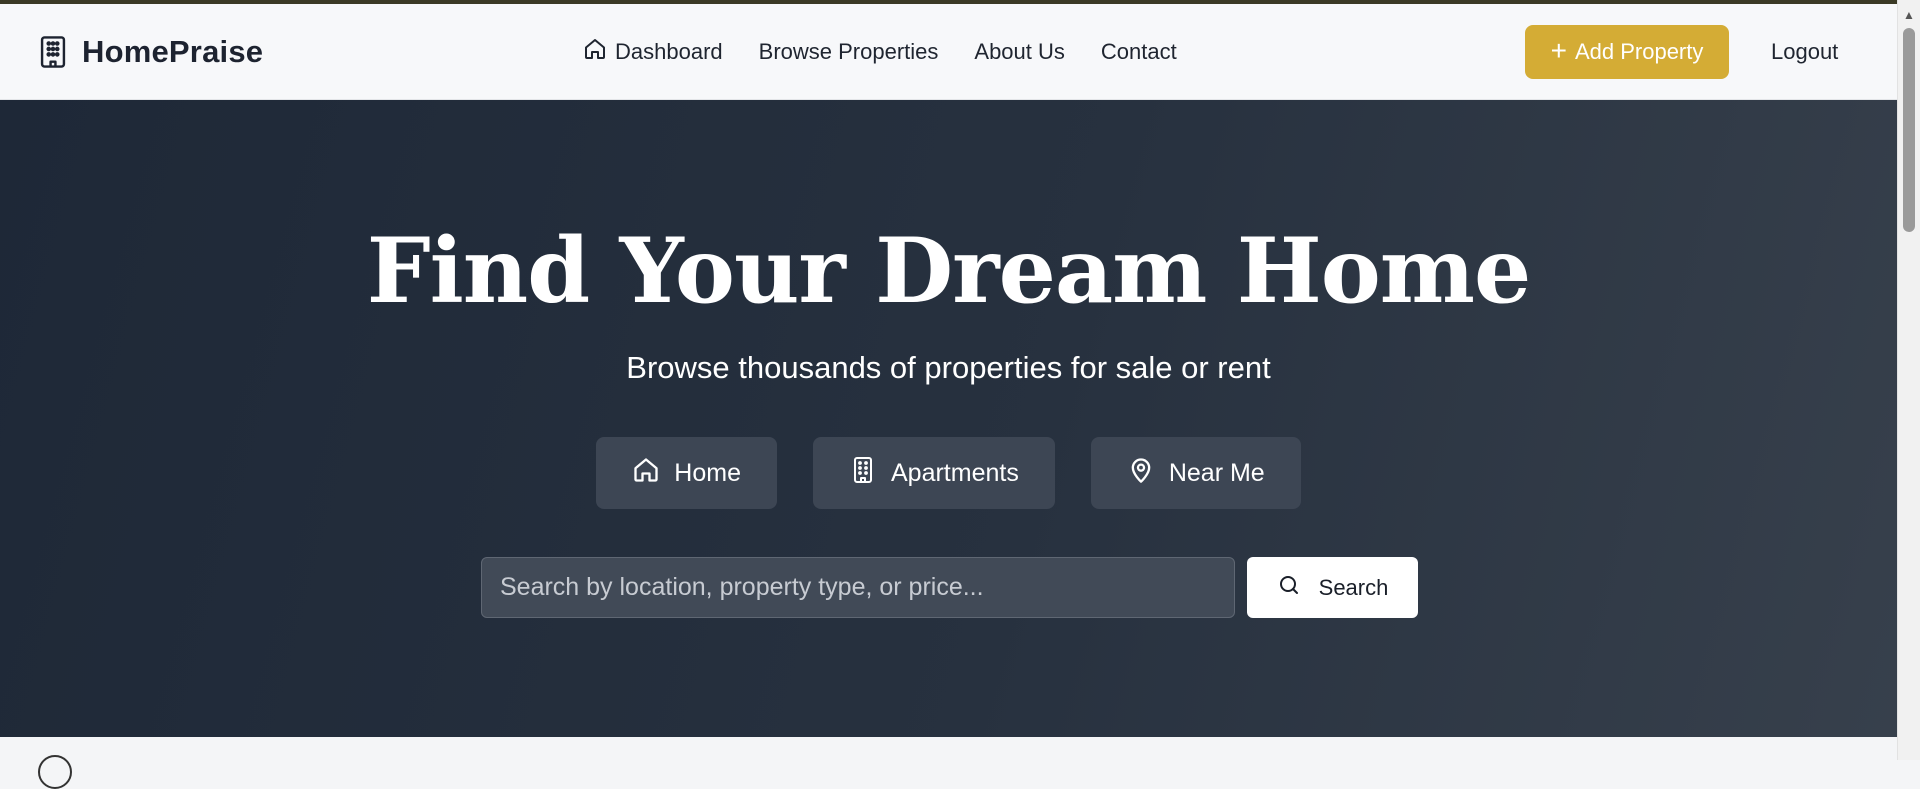  What do you see at coordinates (1908, 380) in the screenshot?
I see `page-scrollbar: ▲` at bounding box center [1908, 380].